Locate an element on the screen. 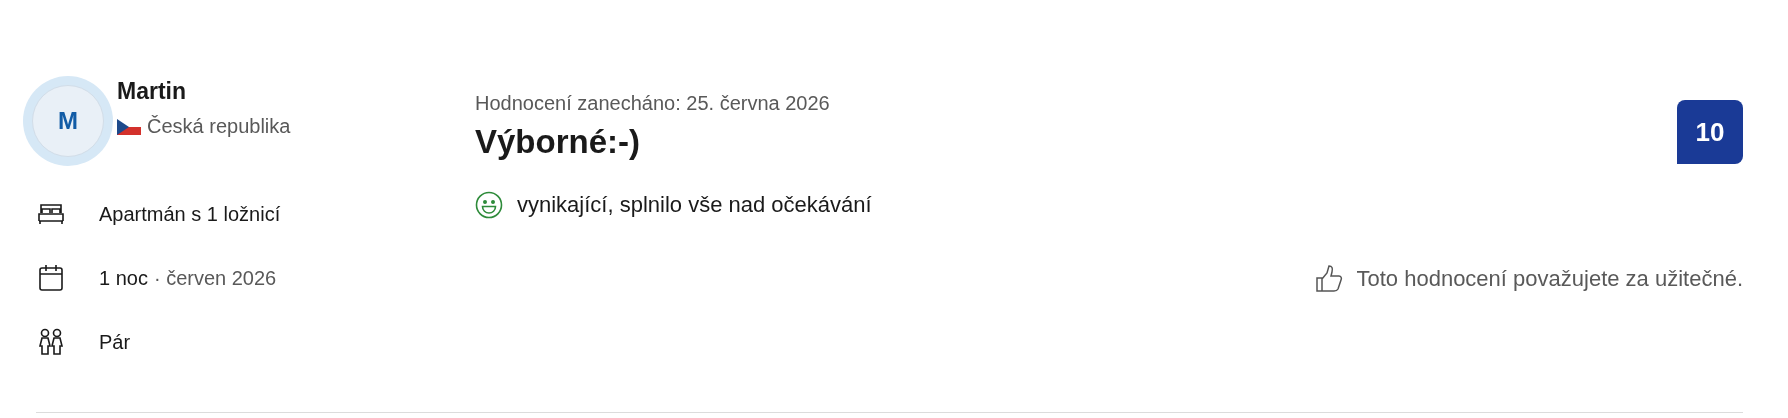  calendar-icon is located at coordinates (51, 278).